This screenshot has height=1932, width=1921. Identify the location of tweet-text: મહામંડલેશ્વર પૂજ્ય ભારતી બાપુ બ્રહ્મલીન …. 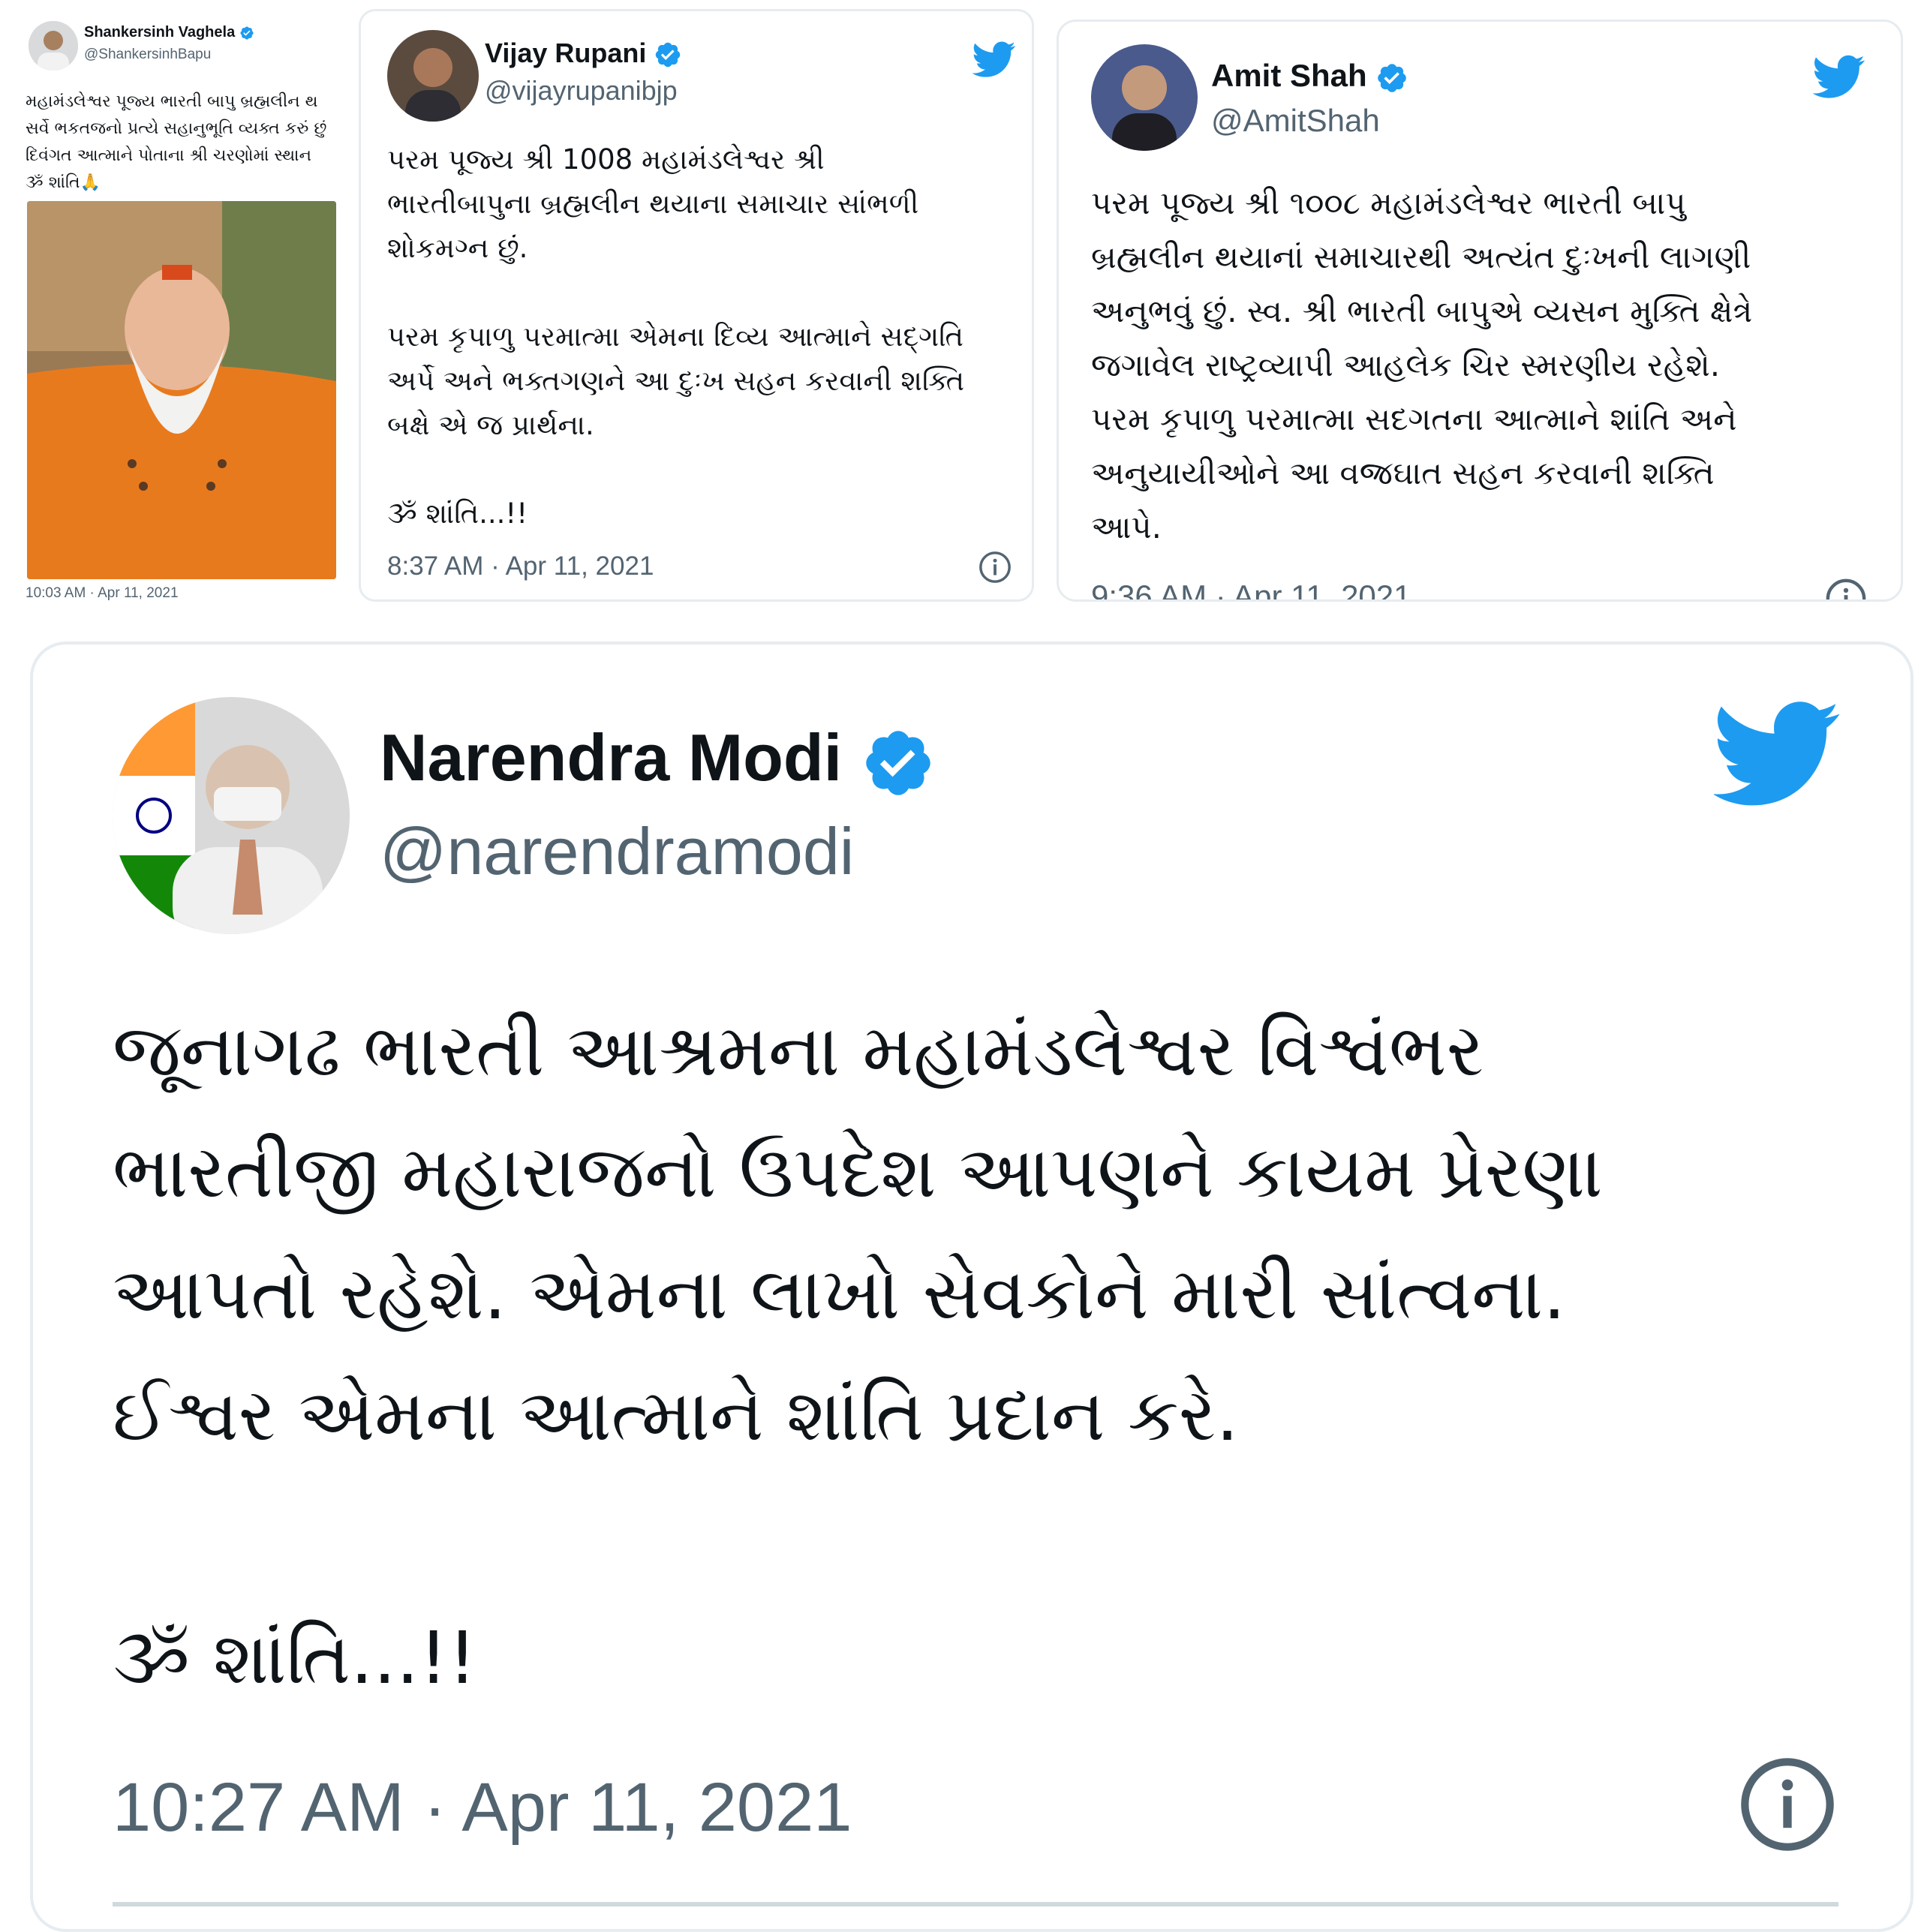
(176, 142).